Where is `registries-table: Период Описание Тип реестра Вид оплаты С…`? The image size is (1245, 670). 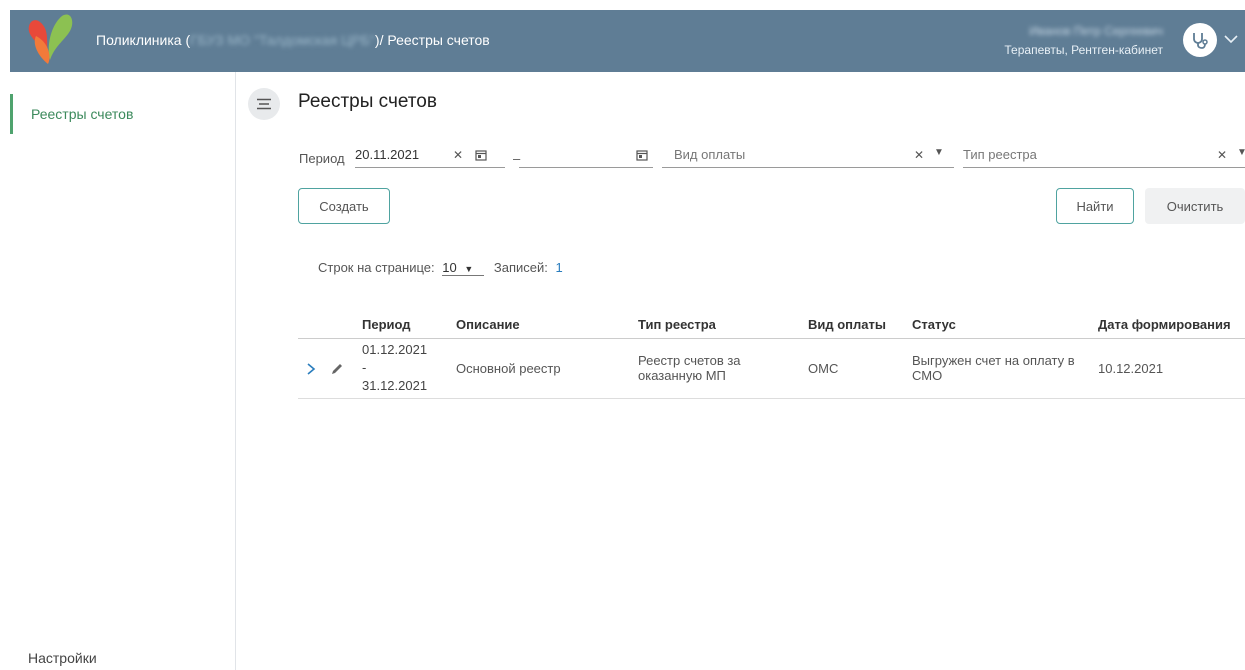 registries-table: Период Описание Тип реестра Вид оплаты С… is located at coordinates (771, 348).